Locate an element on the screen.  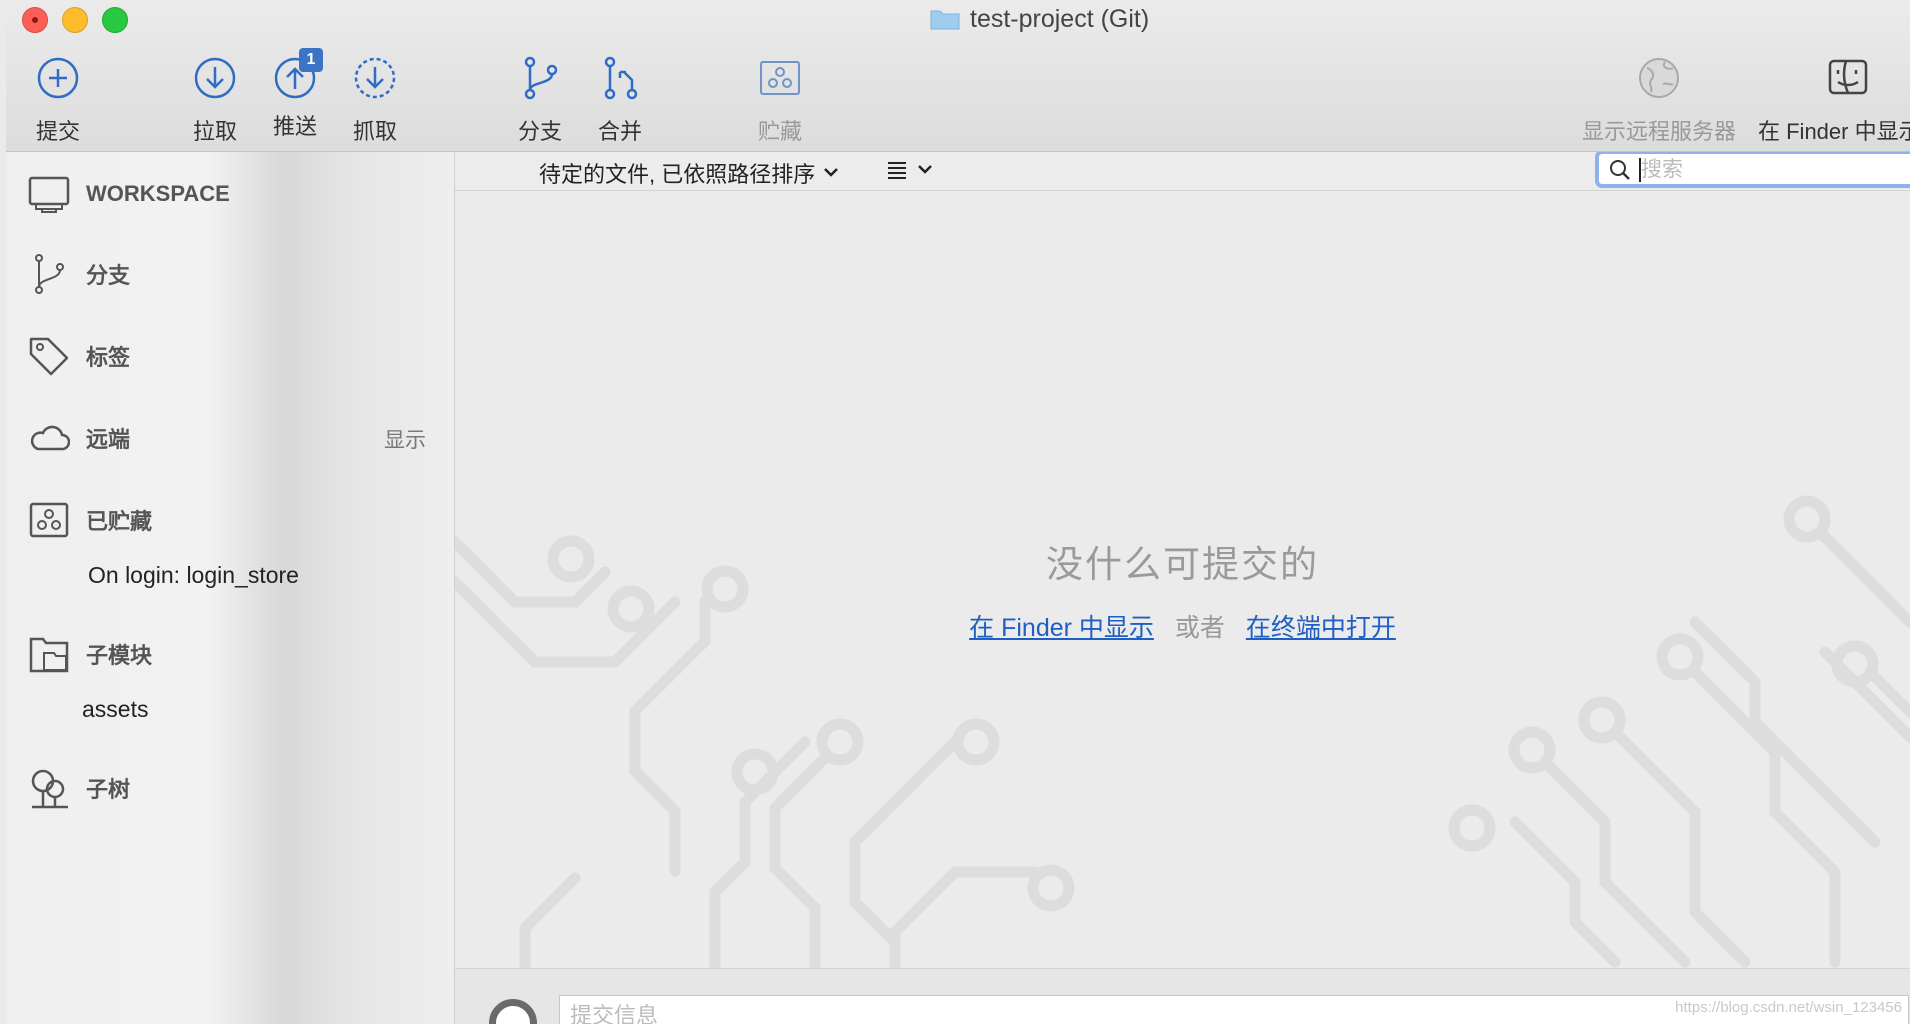
avatar is located at coordinates (513, 1011).